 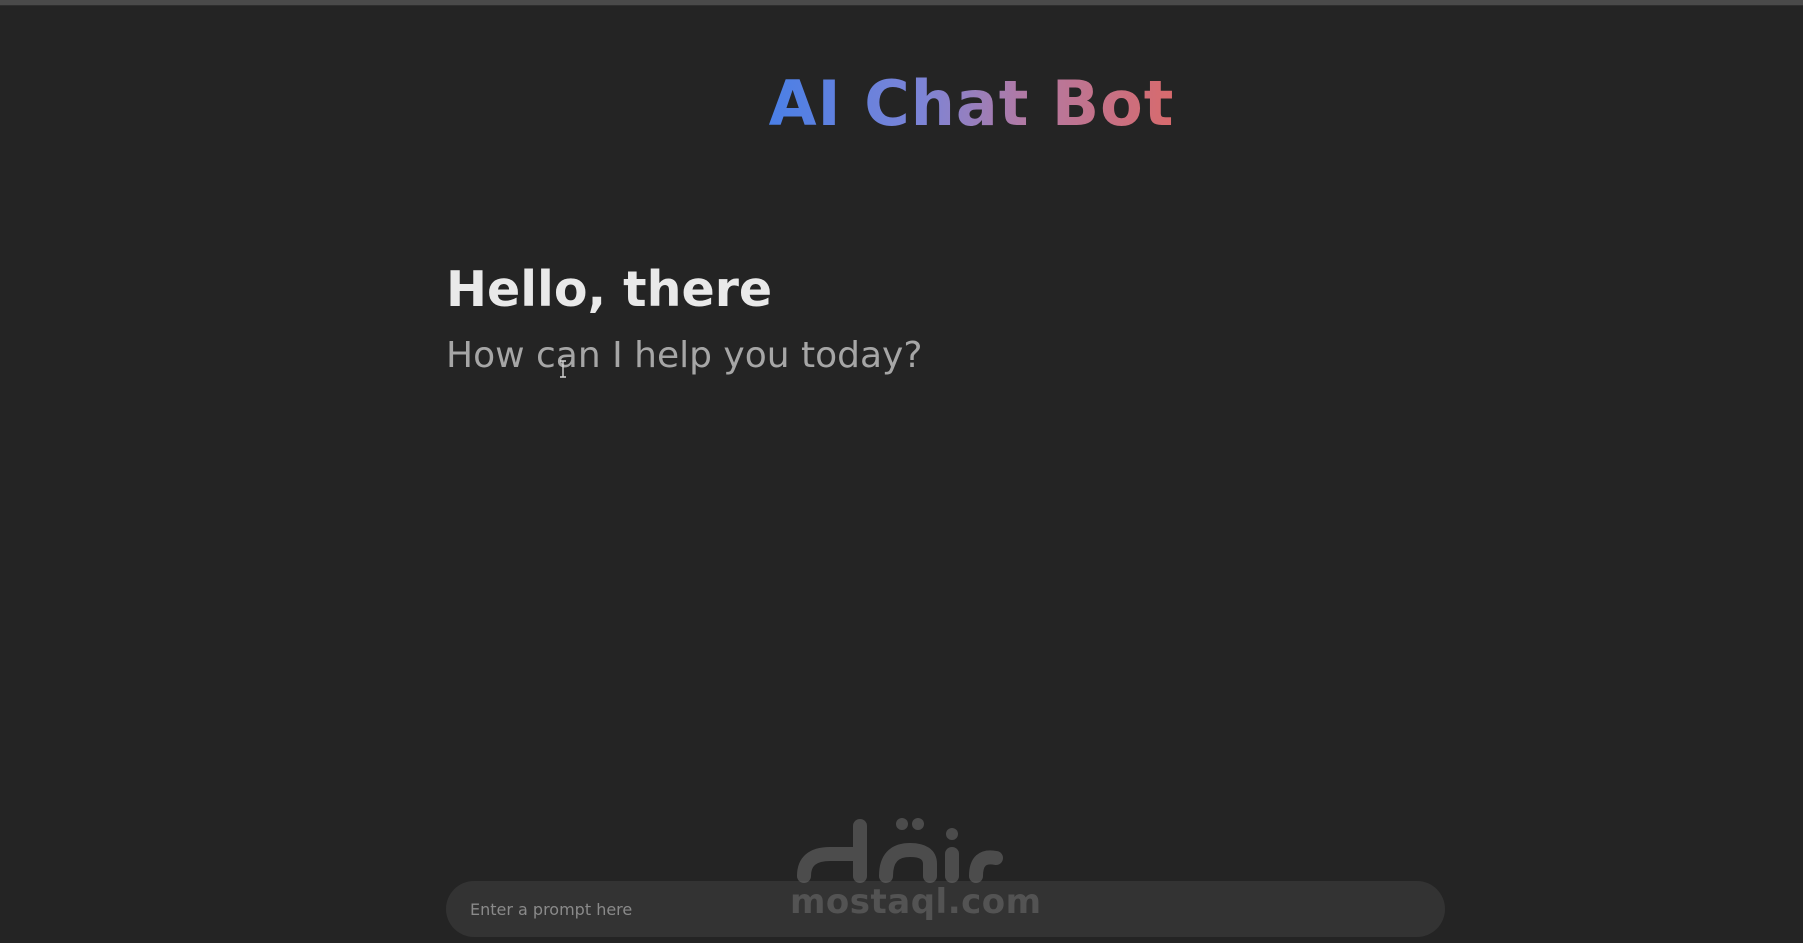 I want to click on app-title-text: AI Chat Bot, so click(x=971, y=103).